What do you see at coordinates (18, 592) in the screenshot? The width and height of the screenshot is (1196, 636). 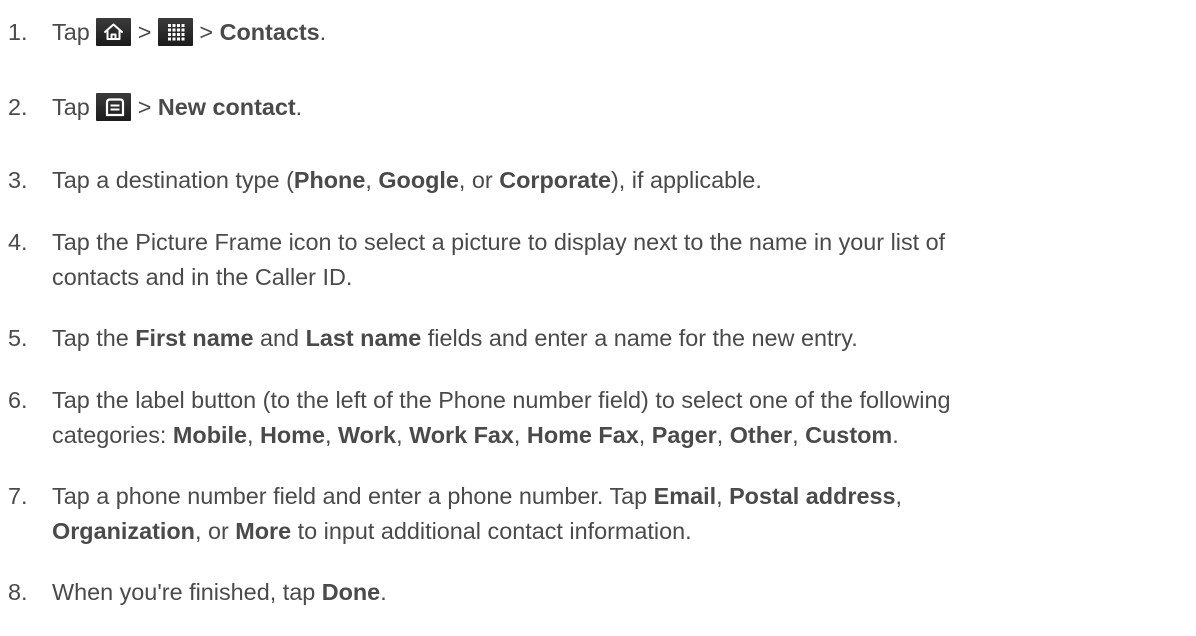 I see `step-number: 8.` at bounding box center [18, 592].